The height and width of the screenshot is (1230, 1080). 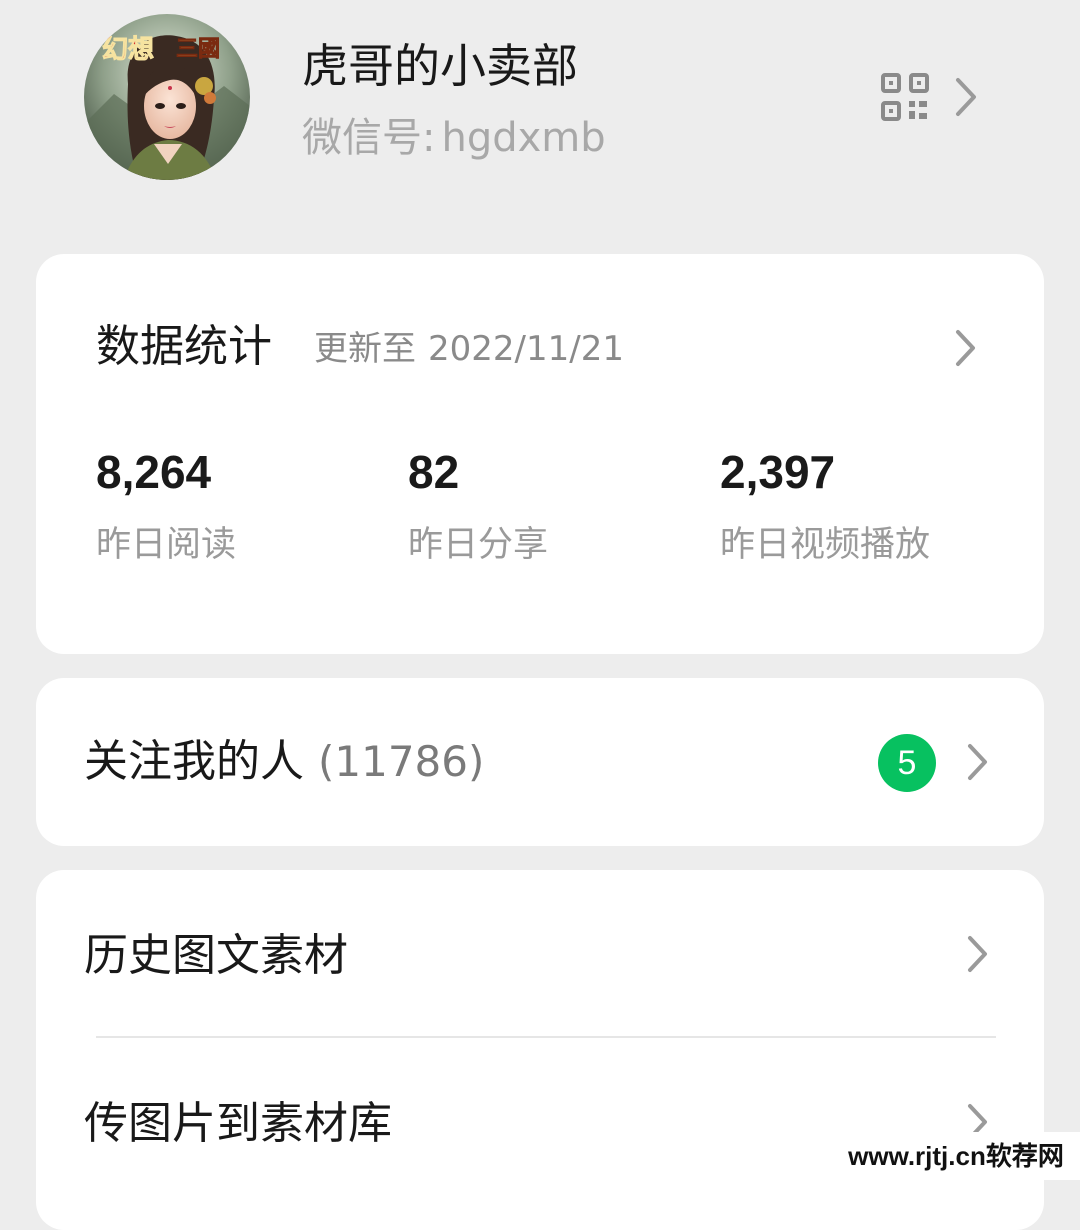 I want to click on wechat-id-label: 微信号:, so click(x=369, y=138).